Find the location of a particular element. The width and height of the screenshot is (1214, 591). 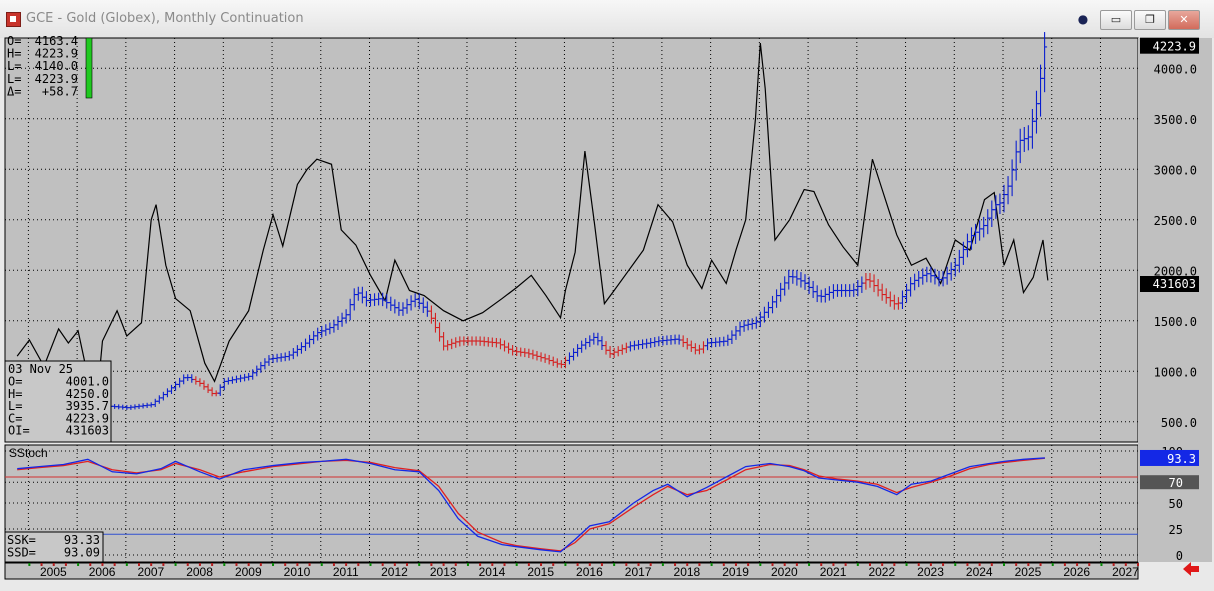

volume-indicator is located at coordinates (89, 68).